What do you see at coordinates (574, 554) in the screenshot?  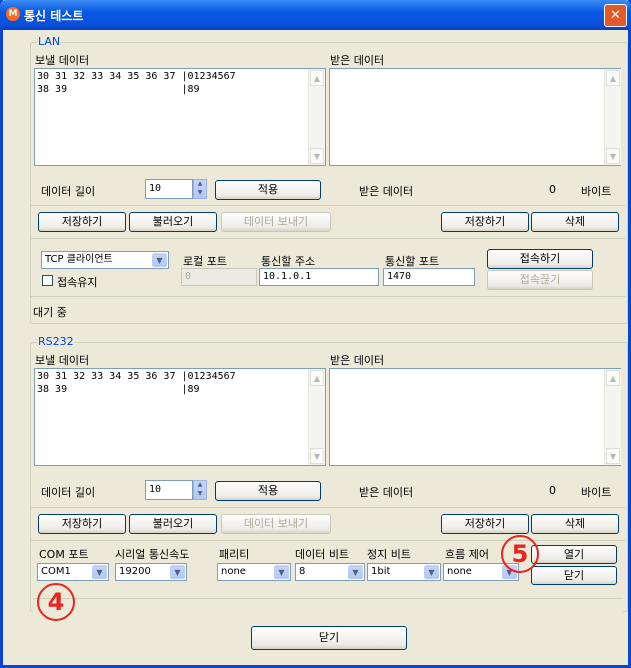 I see `rs232-open-button: 열기` at bounding box center [574, 554].